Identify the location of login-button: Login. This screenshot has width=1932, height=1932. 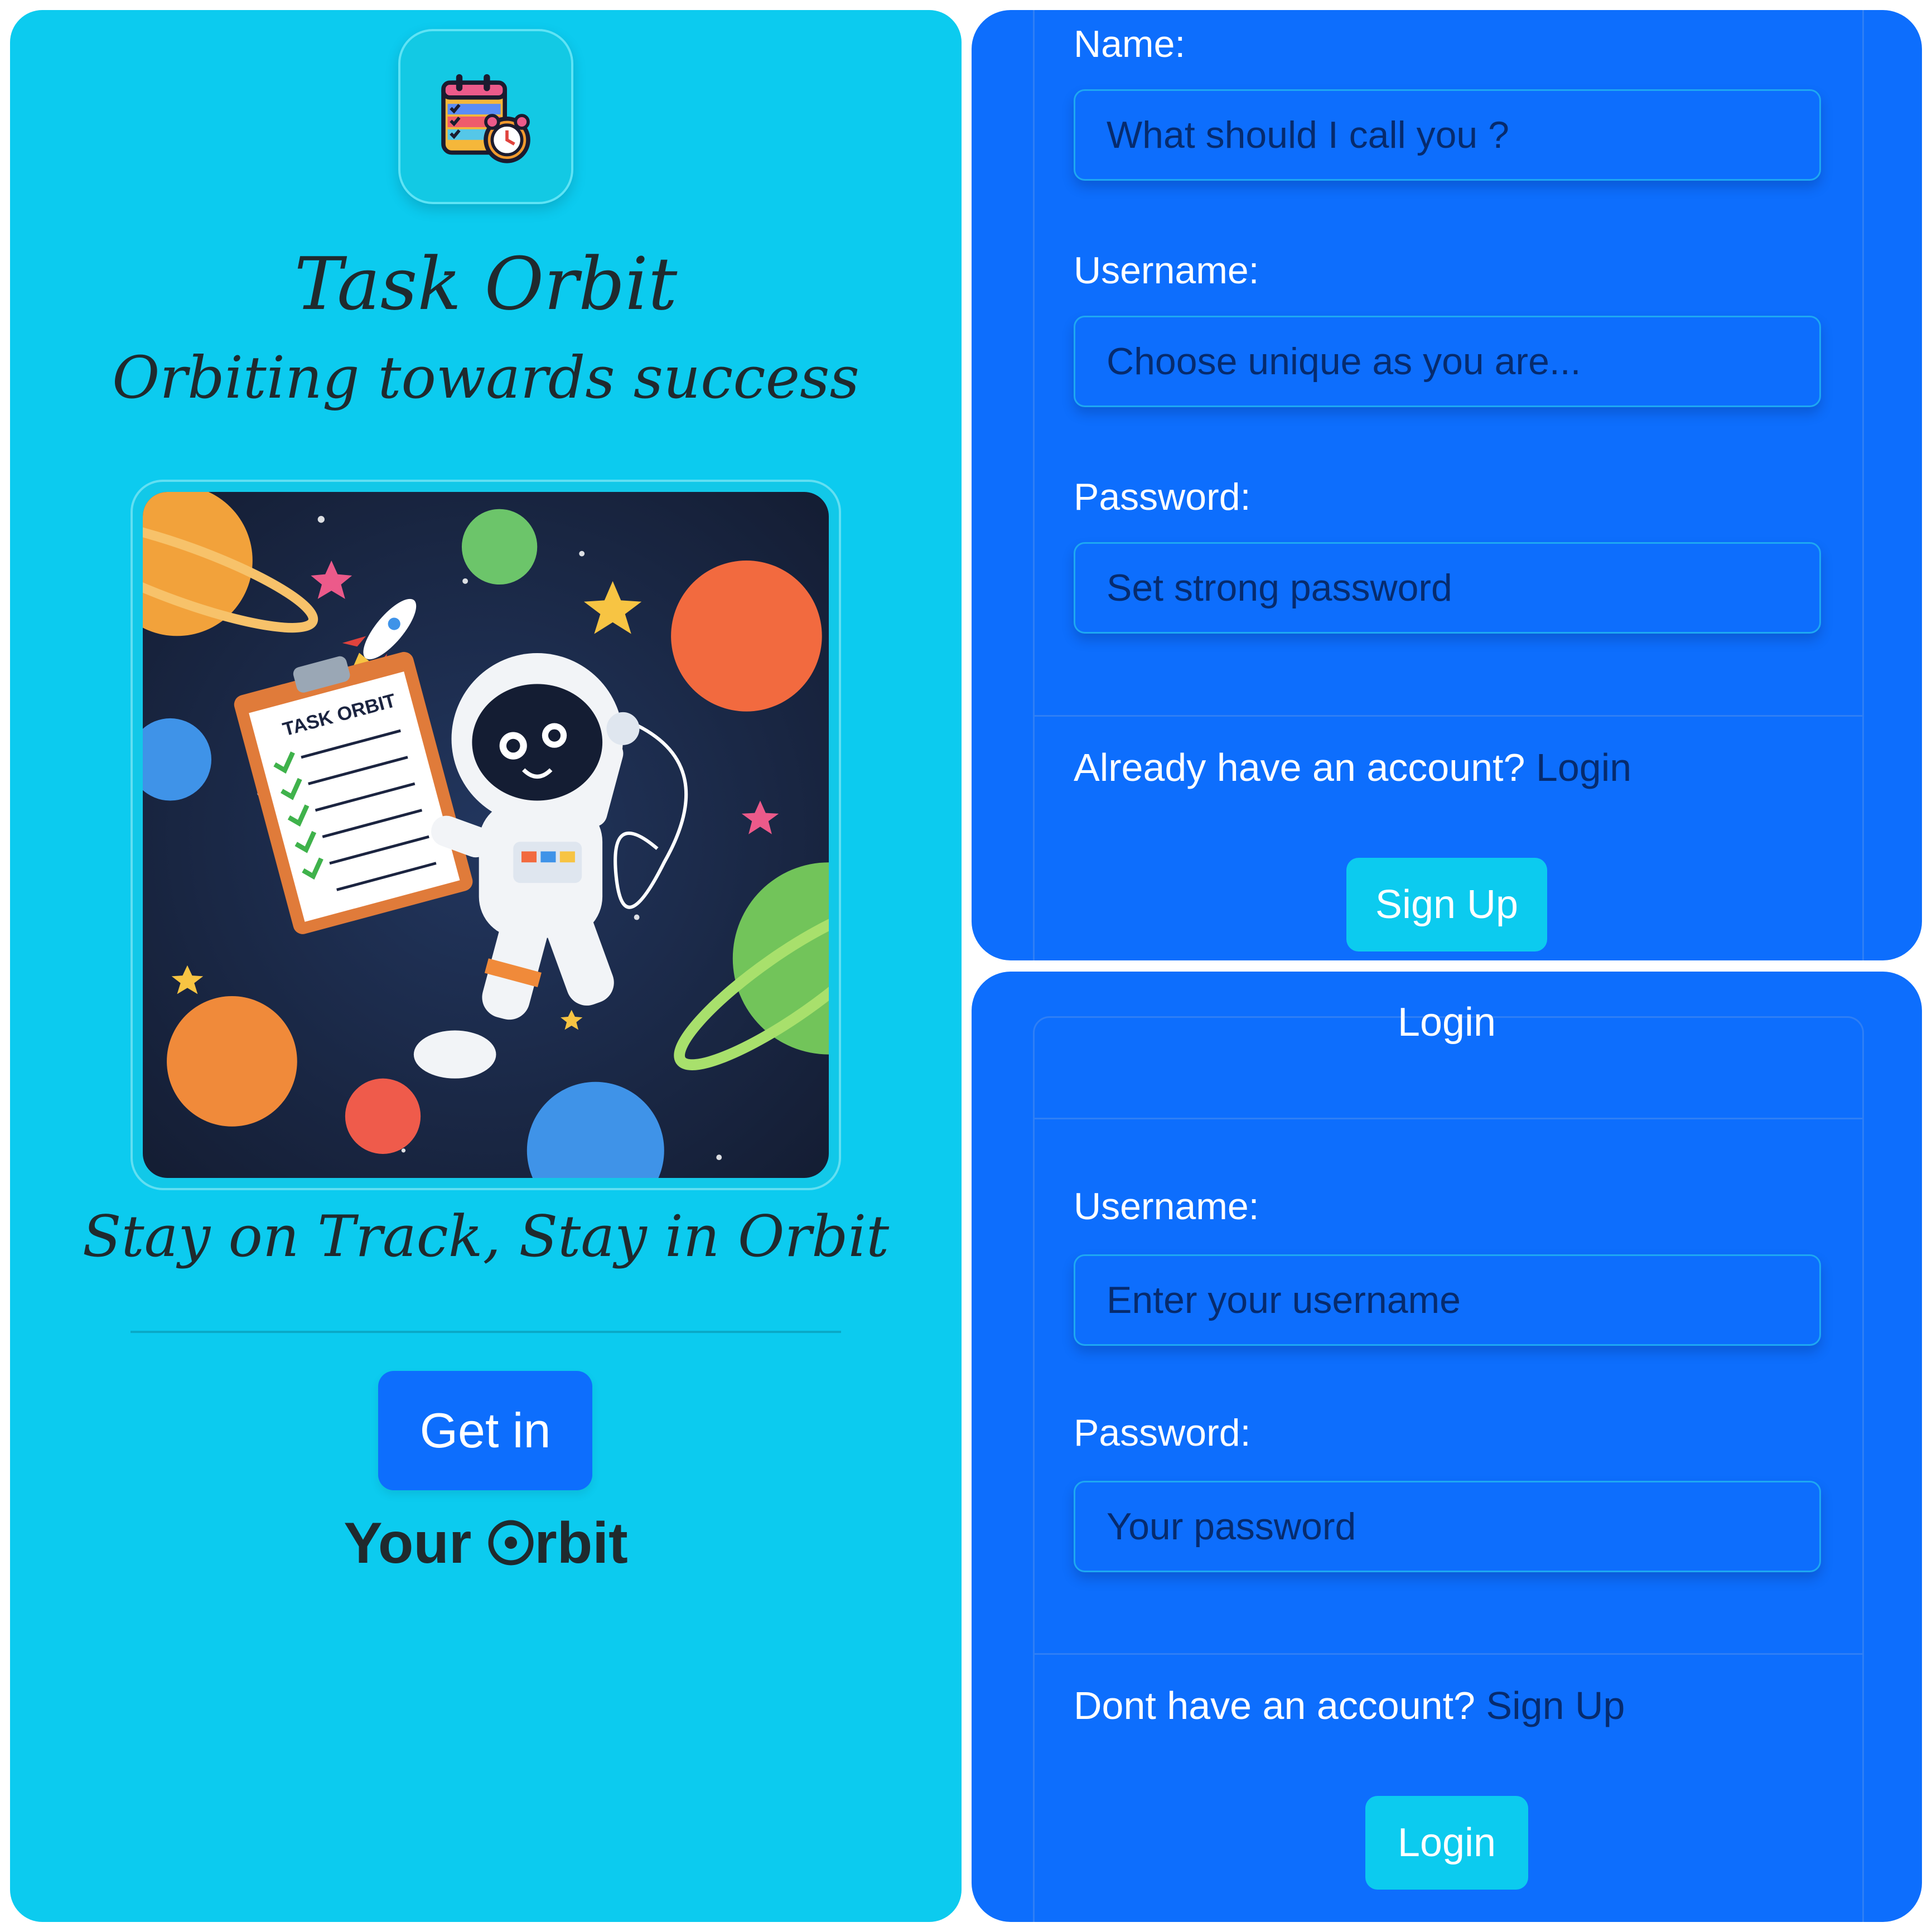
(1446, 1843).